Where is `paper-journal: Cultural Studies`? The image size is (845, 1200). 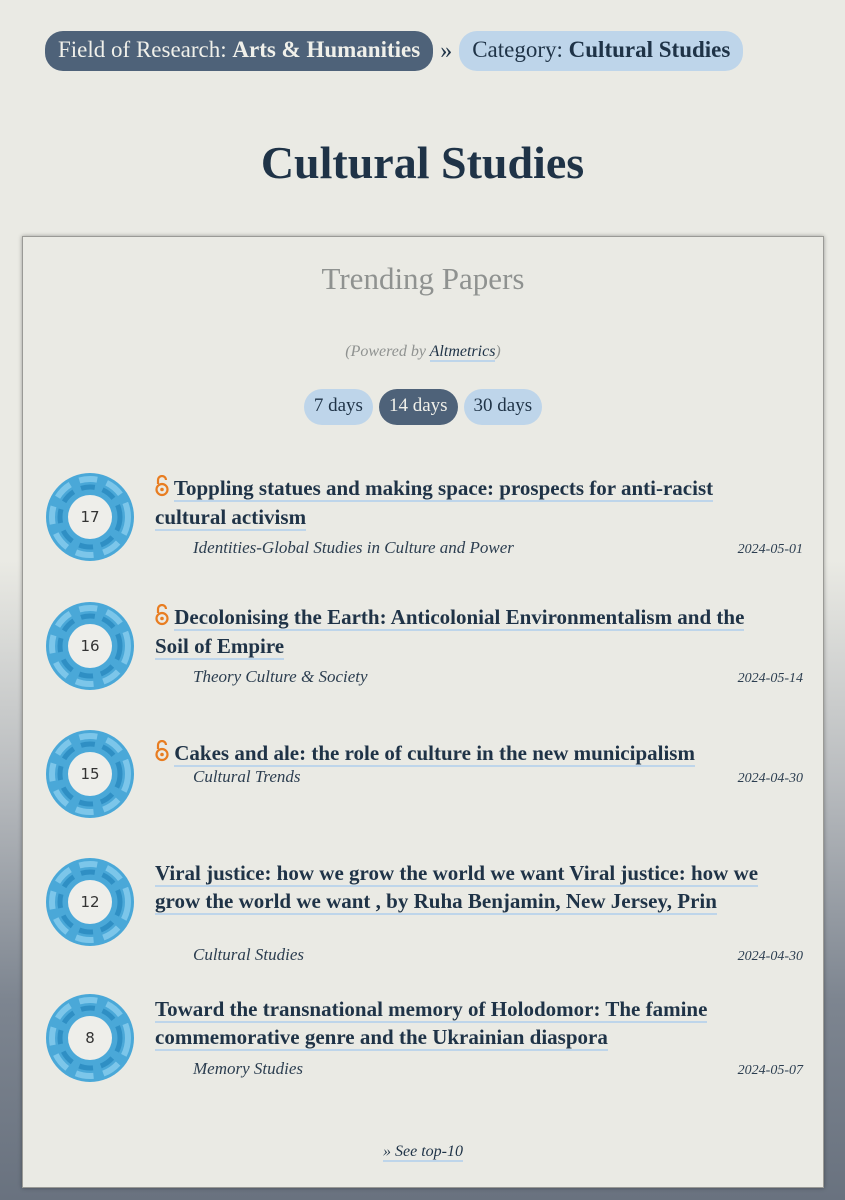
paper-journal: Cultural Studies is located at coordinates (248, 954).